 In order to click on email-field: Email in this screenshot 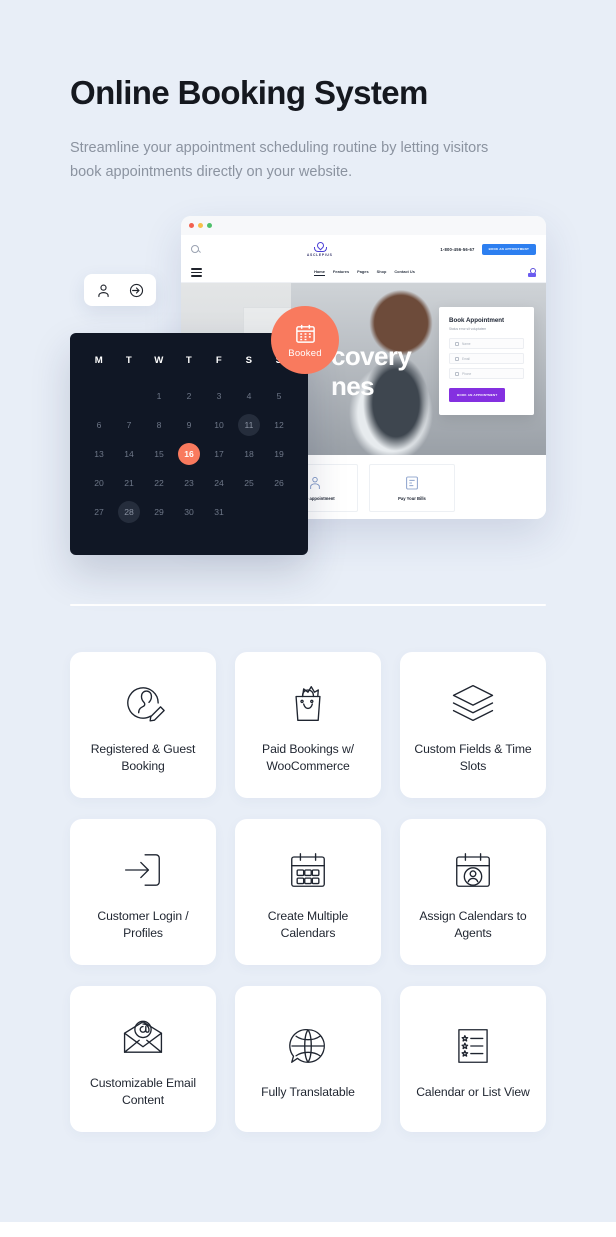, I will do `click(486, 358)`.